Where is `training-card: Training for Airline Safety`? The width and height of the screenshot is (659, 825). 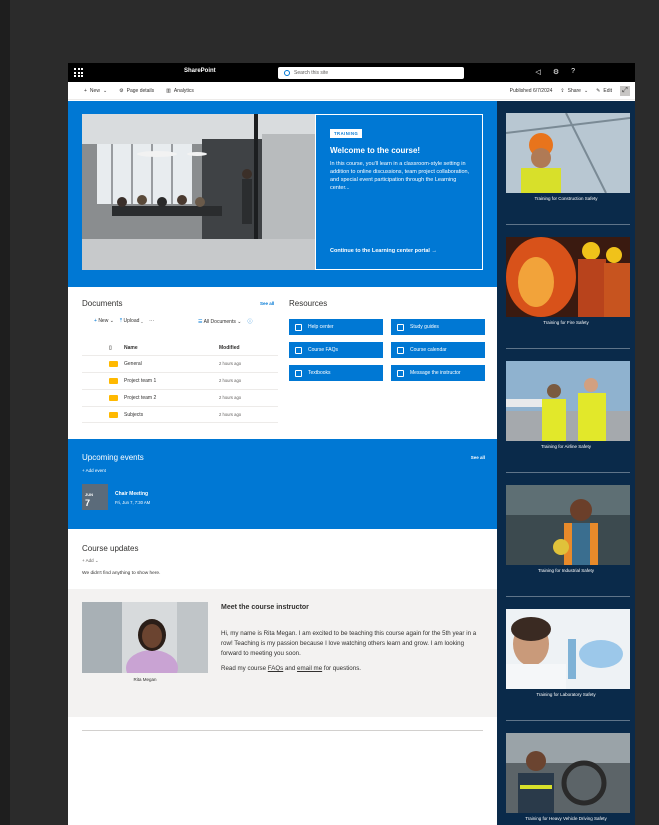
training-card: Training for Airline Safety is located at coordinates (566, 411).